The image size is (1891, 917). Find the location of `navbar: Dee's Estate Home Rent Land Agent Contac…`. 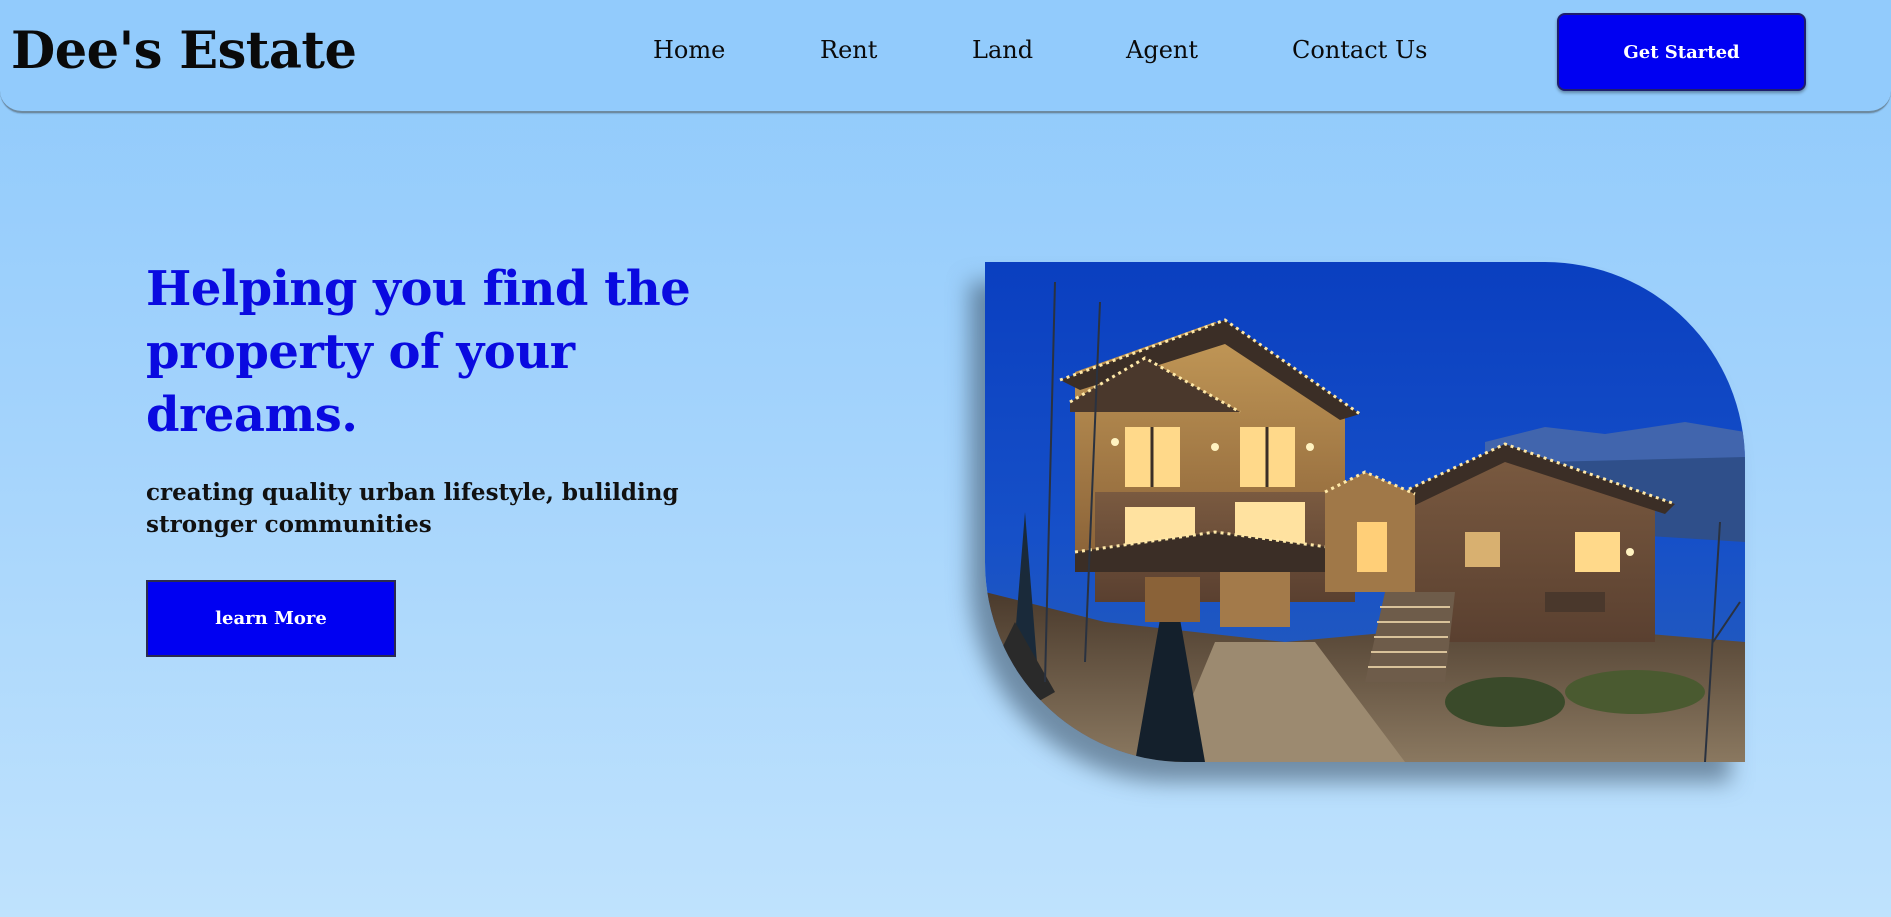

navbar: Dee's Estate Home Rent Land Agent Contac… is located at coordinates (945, 56).